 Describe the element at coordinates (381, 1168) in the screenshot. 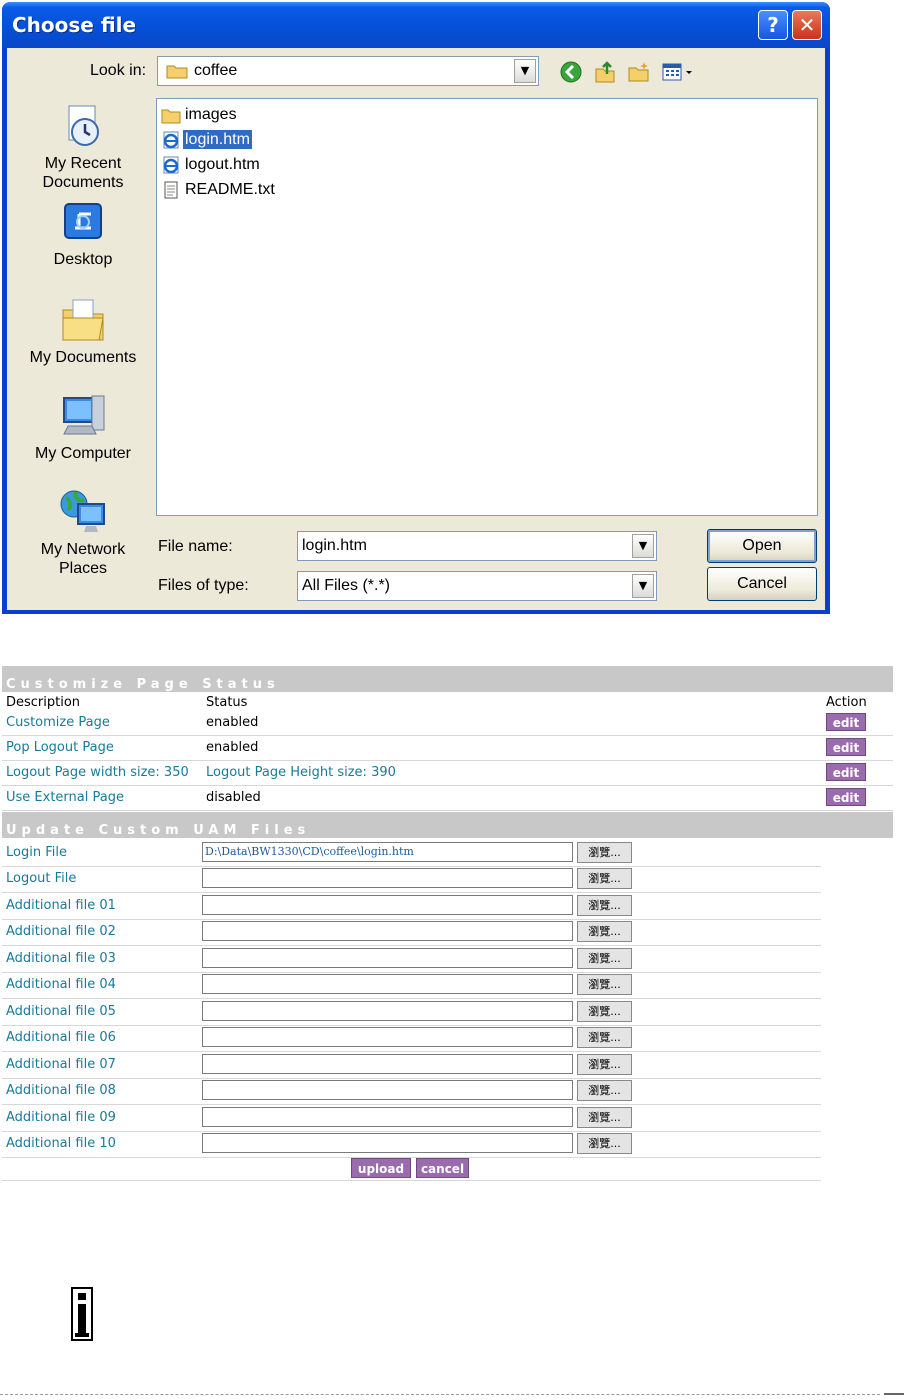

I see `upload-button: upload` at that location.